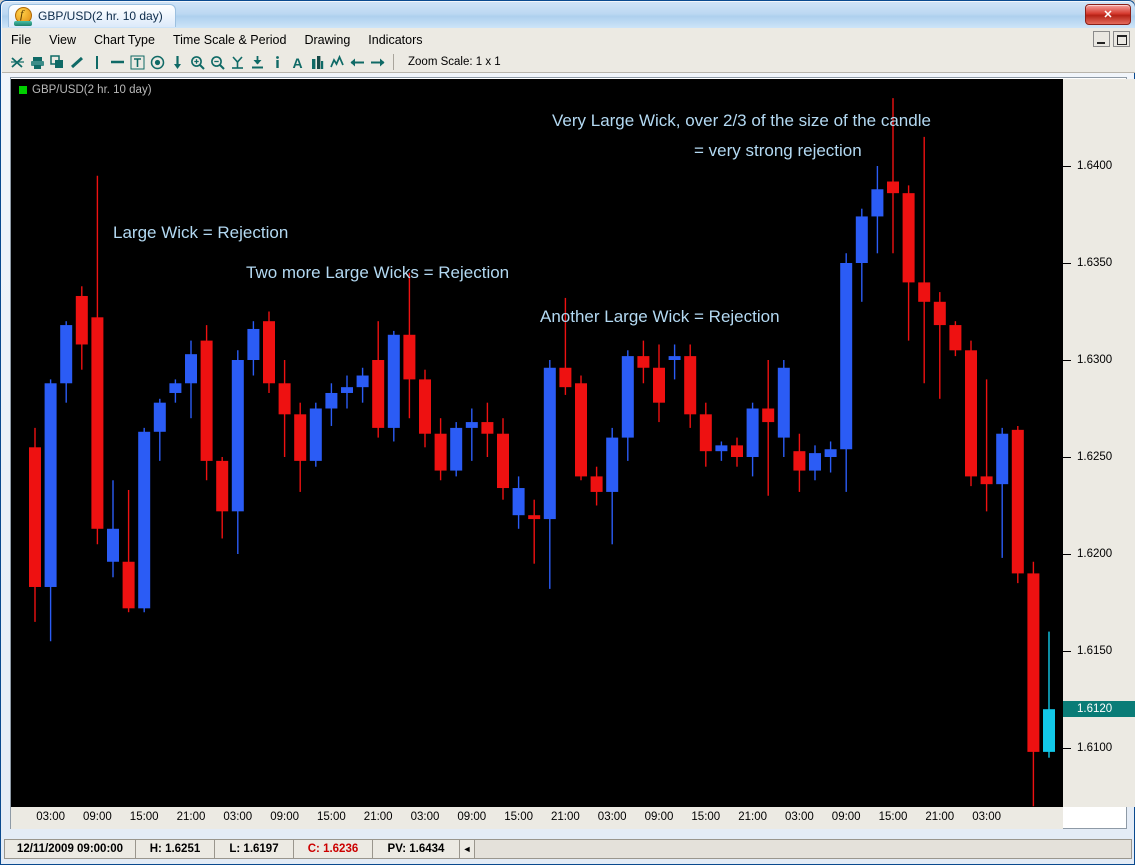  What do you see at coordinates (237, 62) in the screenshot?
I see `measure-icon` at bounding box center [237, 62].